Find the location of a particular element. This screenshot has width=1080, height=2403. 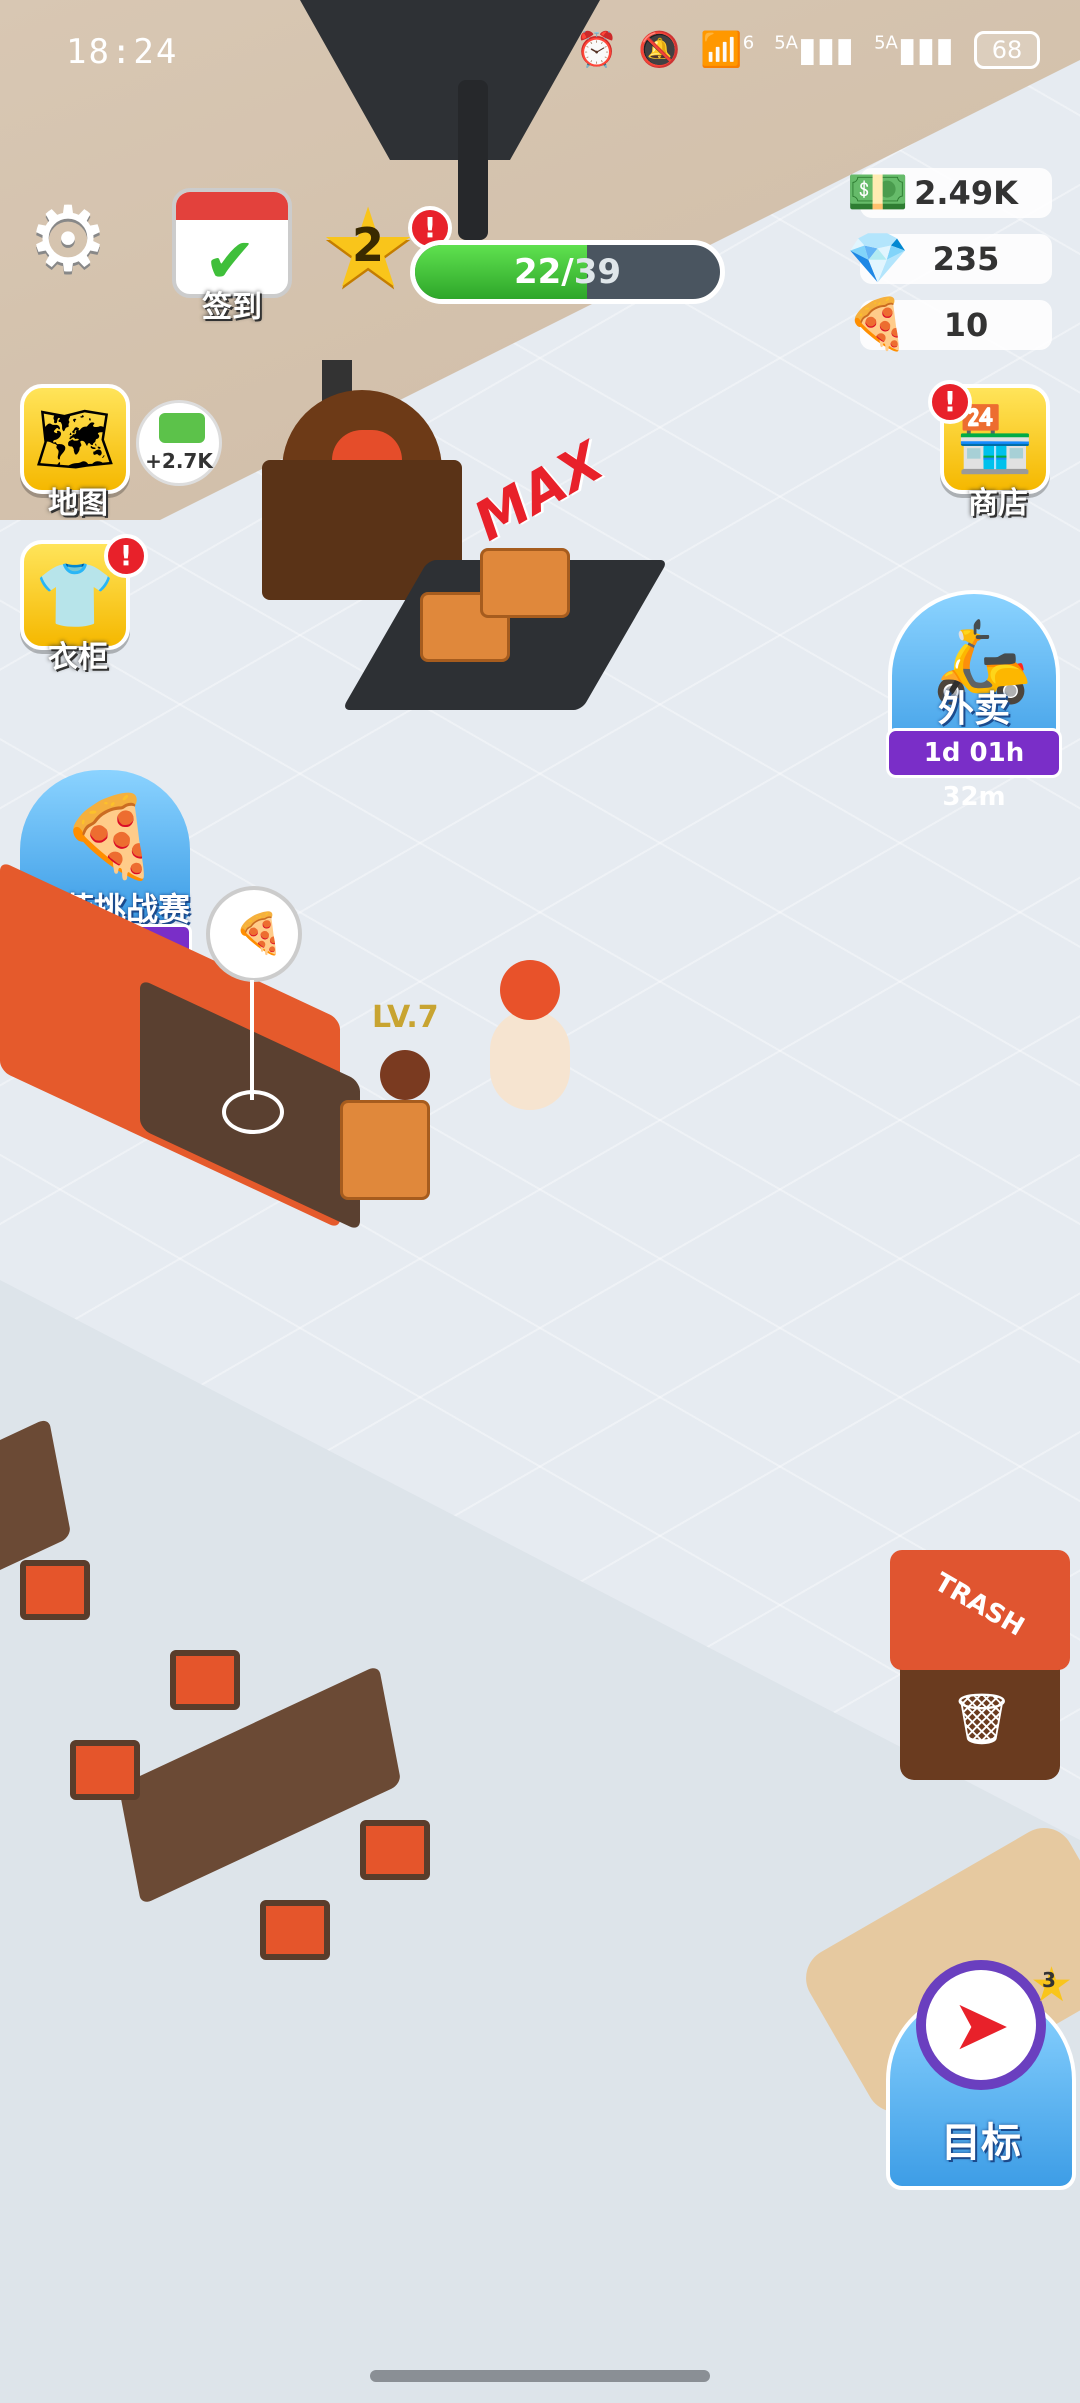

signal-2-icon: 5A▮▮▮ is located at coordinates (914, 50).